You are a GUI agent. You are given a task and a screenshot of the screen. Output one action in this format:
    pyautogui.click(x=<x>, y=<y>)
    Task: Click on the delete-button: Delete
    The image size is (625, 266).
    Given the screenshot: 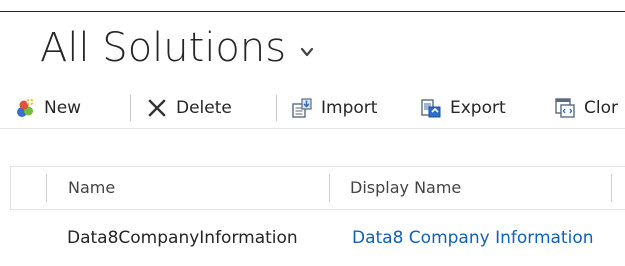 What is the action you would take?
    pyautogui.click(x=189, y=108)
    